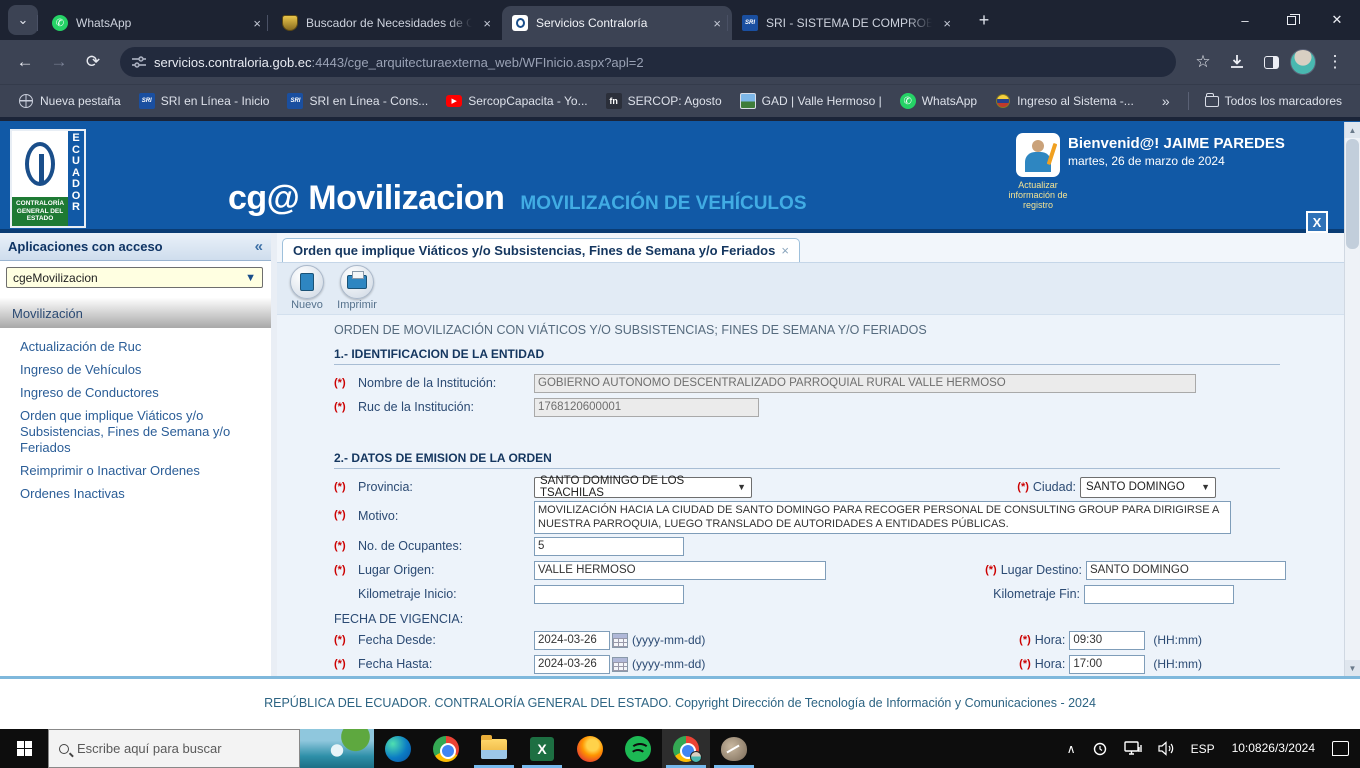 The image size is (1360, 768). Describe the element at coordinates (140, 494) in the screenshot. I see `sidebar-item-ordenes-inactivas: Ordenes Inactivas` at that location.